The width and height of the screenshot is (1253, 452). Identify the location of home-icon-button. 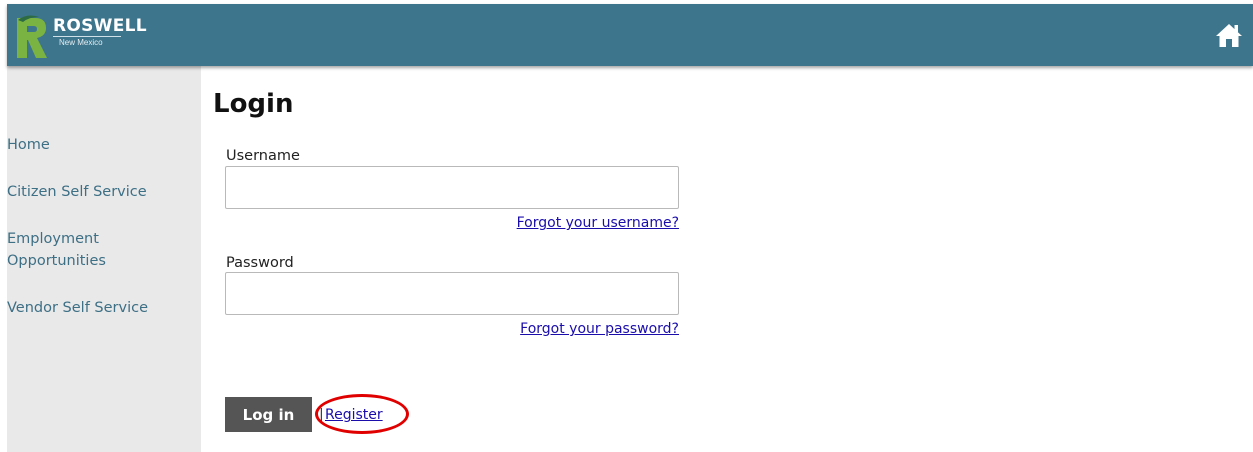
(1229, 35).